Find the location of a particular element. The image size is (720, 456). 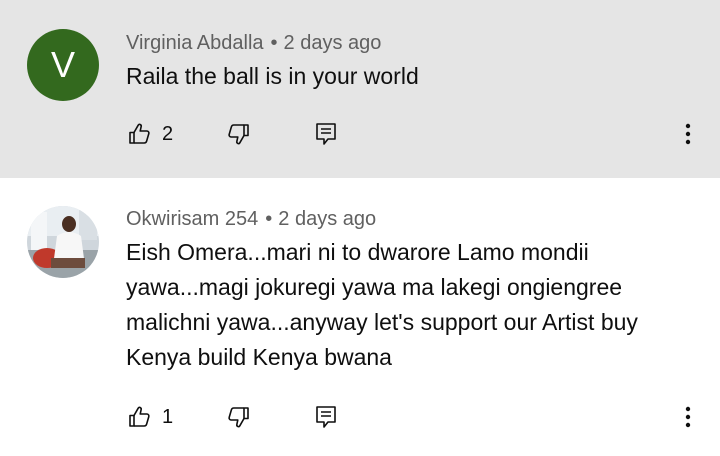

comment-actions: 2 is located at coordinates (360, 134).